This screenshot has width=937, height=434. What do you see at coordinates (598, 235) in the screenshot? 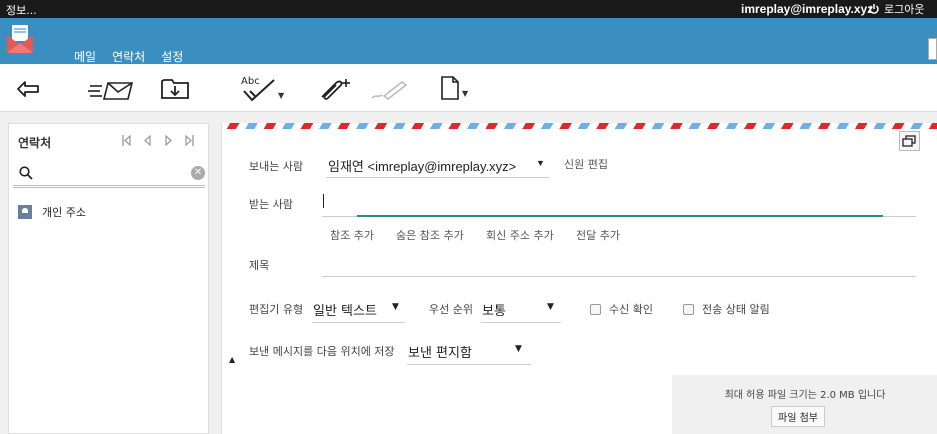
I see `add-followup-link: 전달 추가` at bounding box center [598, 235].